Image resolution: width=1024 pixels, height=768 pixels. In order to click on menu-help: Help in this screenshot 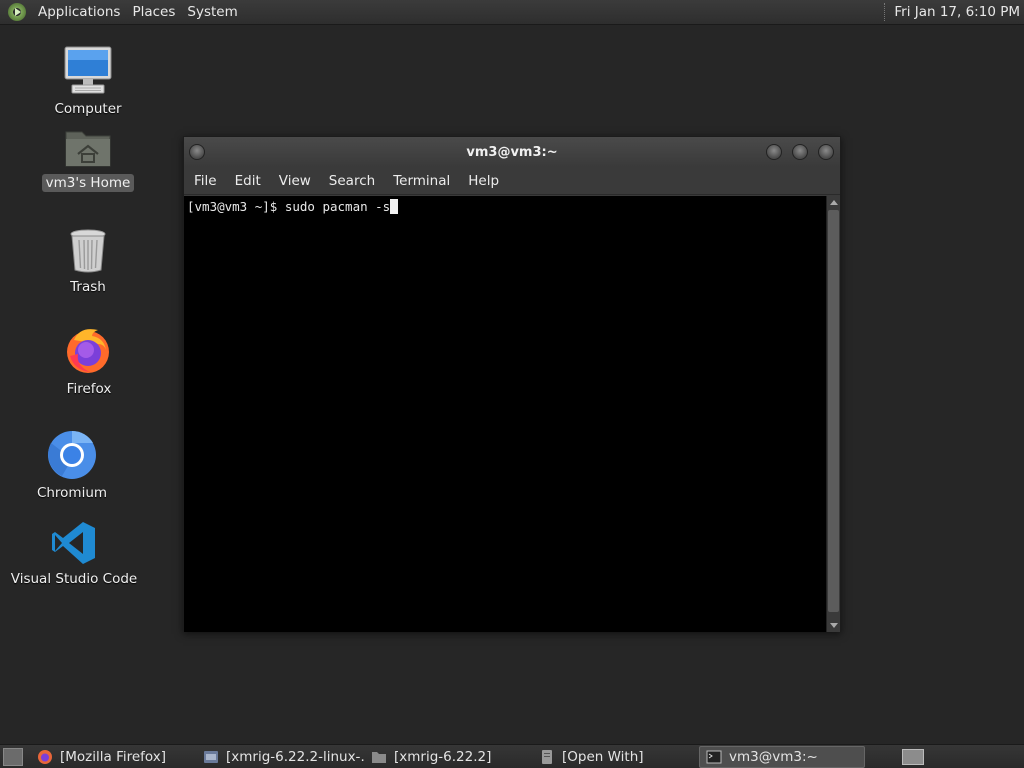, I will do `click(483, 181)`.